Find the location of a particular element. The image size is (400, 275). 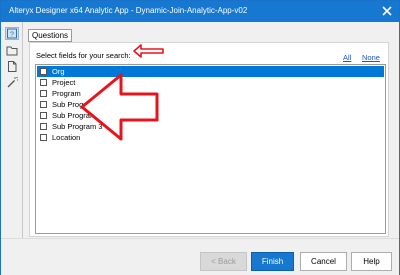

list-item: Org is located at coordinates (210, 71).